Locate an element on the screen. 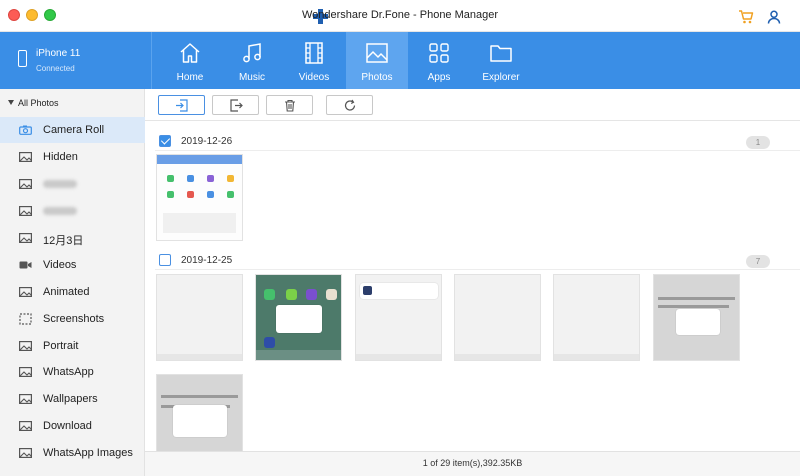 This screenshot has height=476, width=800. status-bar: 1 of 29 item(s),392.35KB is located at coordinates (472, 463).